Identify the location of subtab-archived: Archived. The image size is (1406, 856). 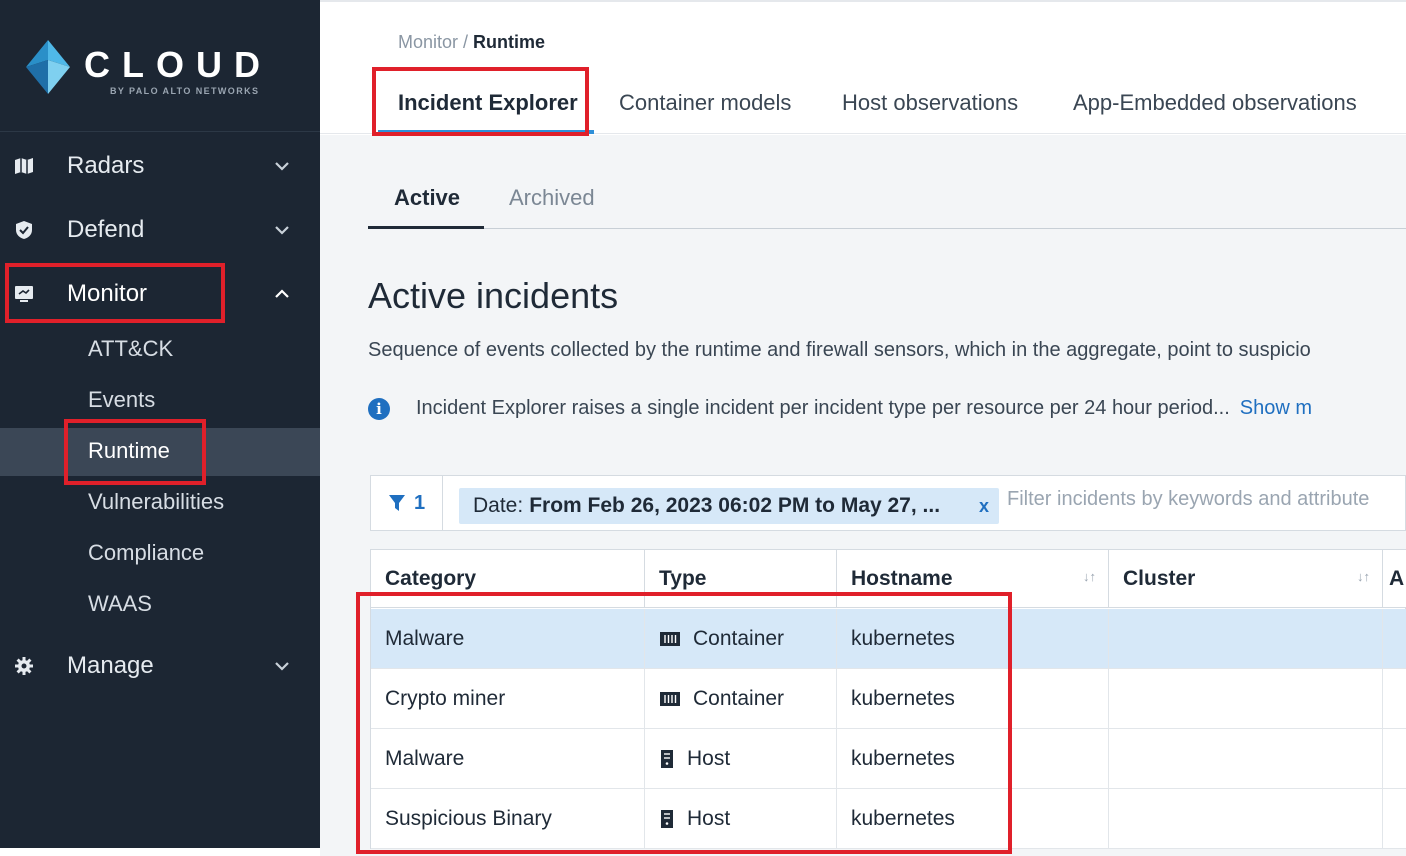
(552, 198).